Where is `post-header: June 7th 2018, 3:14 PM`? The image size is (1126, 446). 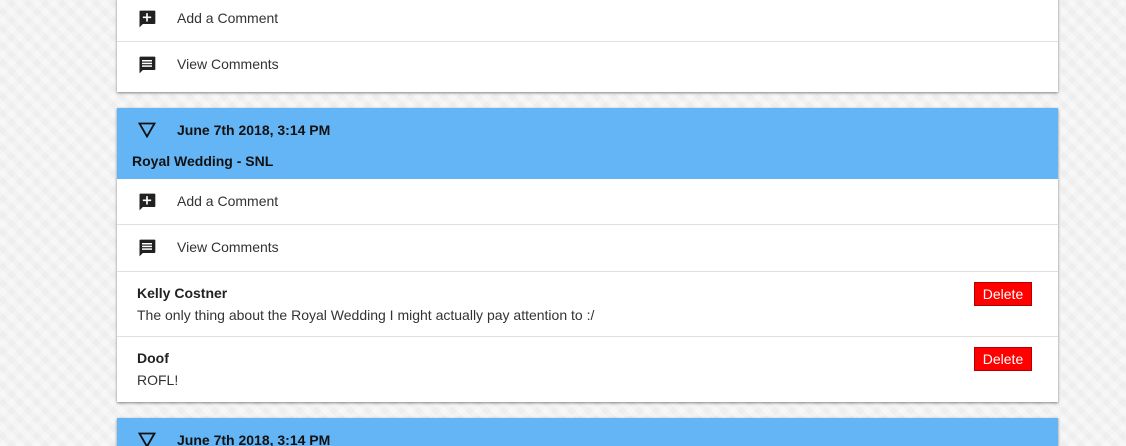 post-header: June 7th 2018, 3:14 PM is located at coordinates (587, 432).